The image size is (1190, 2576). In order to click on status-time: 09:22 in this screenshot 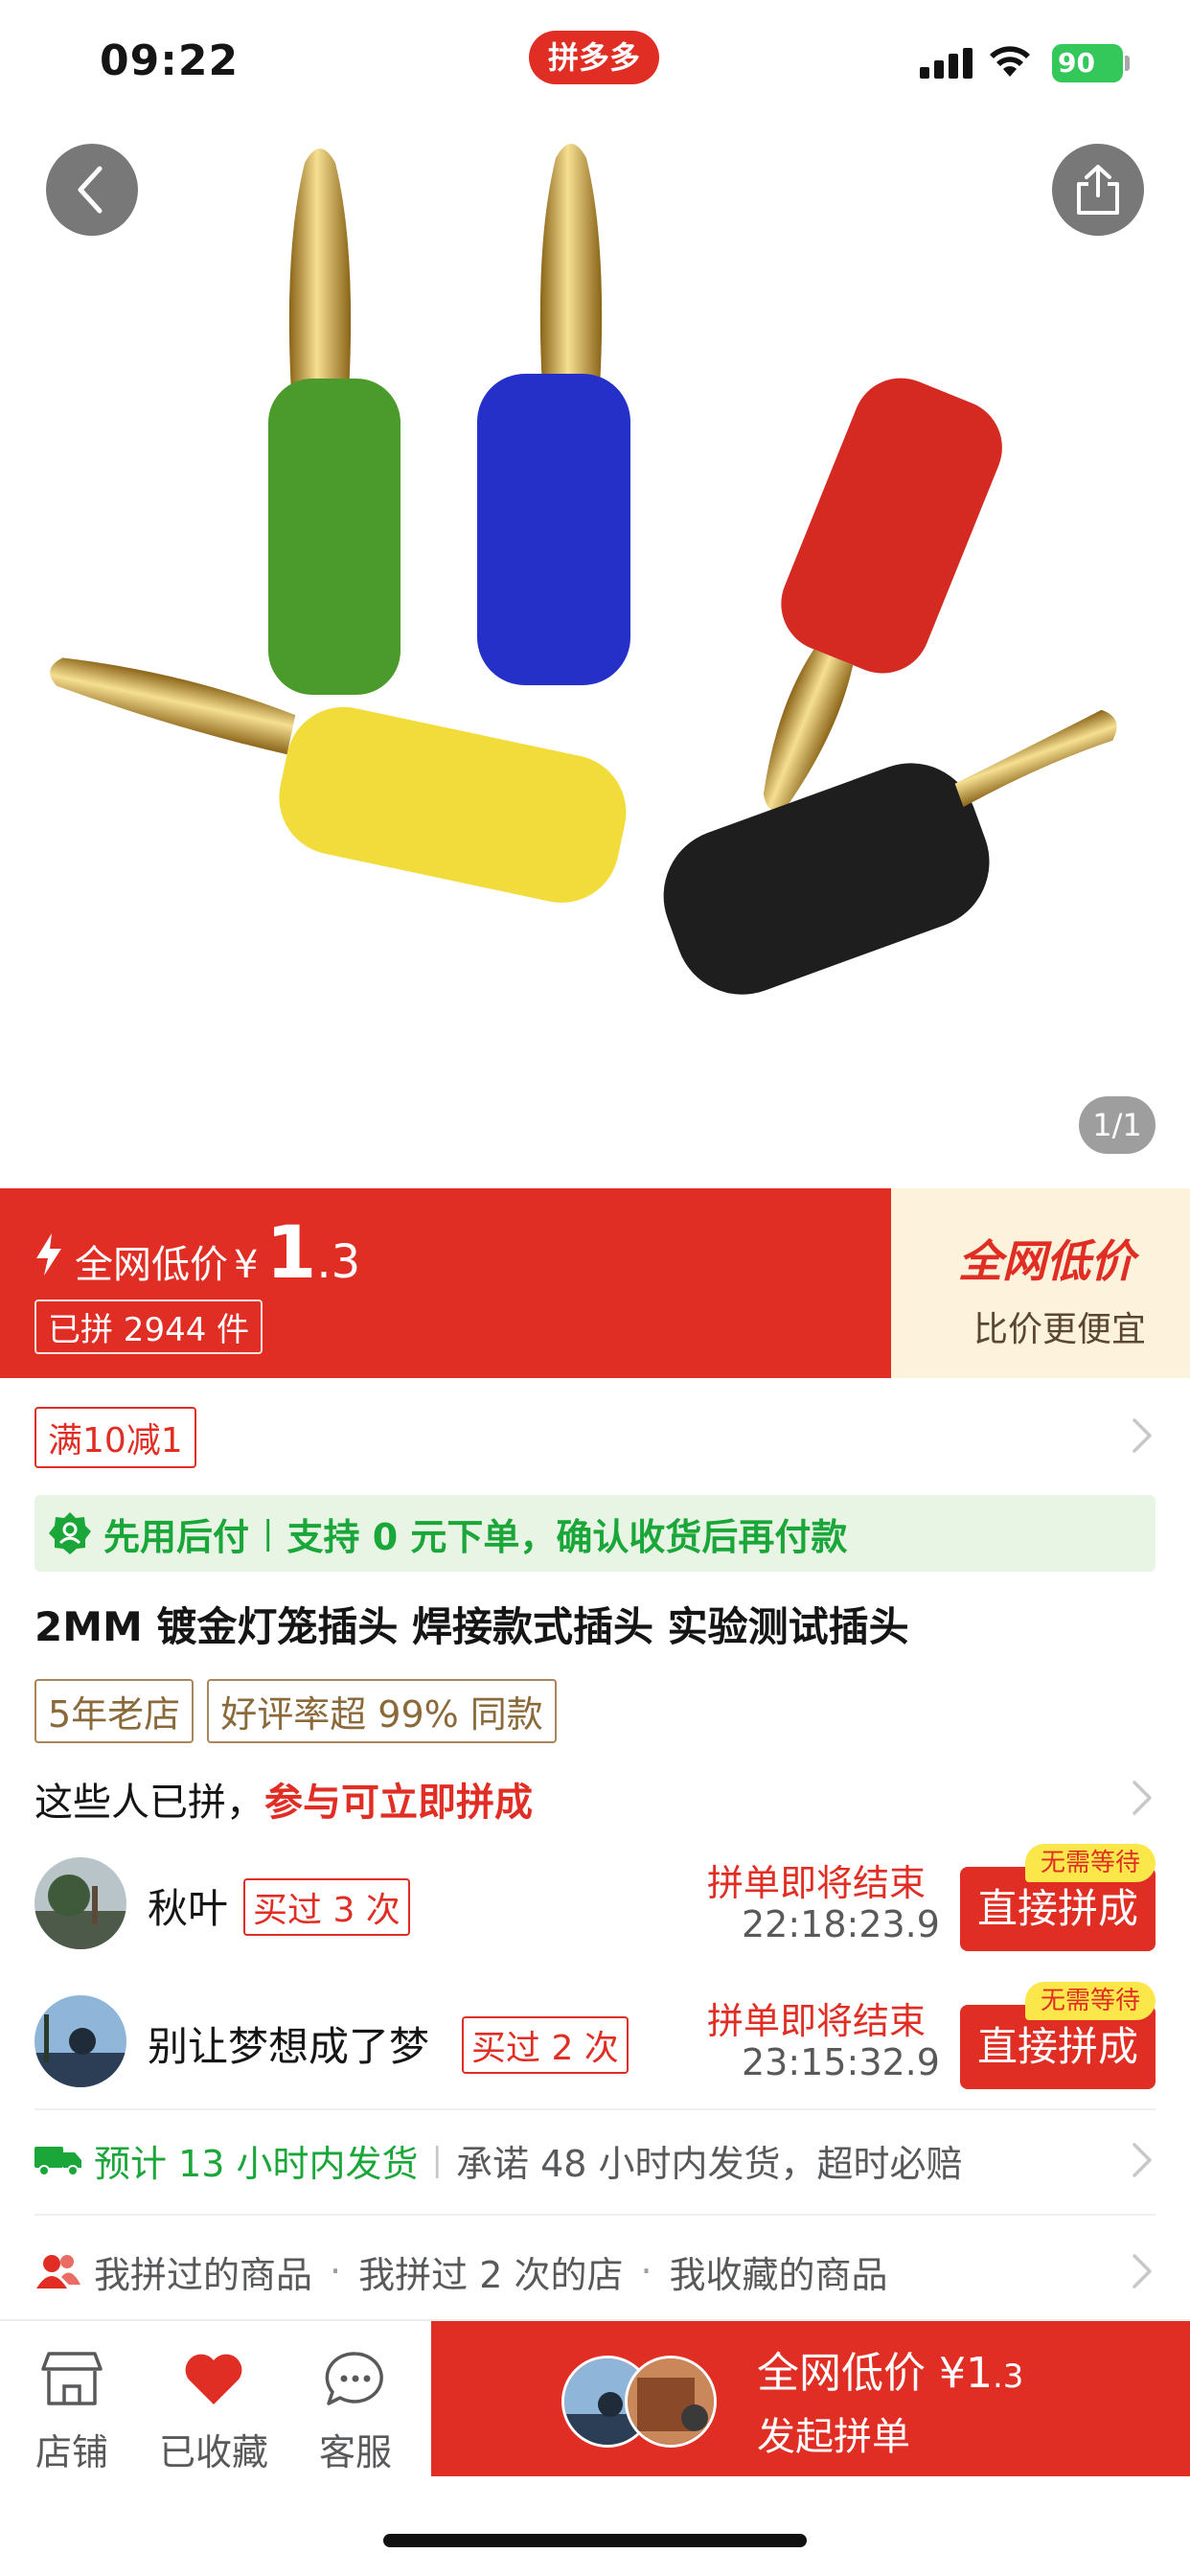, I will do `click(170, 60)`.